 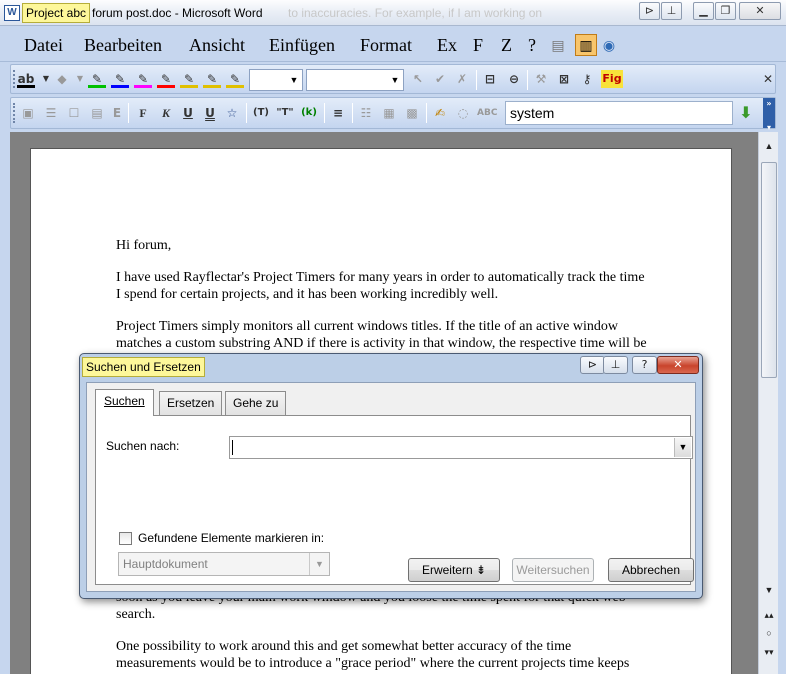 I want to click on highlight-checkbox-label: Gefundene Elemente markieren in:, so click(x=231, y=538).